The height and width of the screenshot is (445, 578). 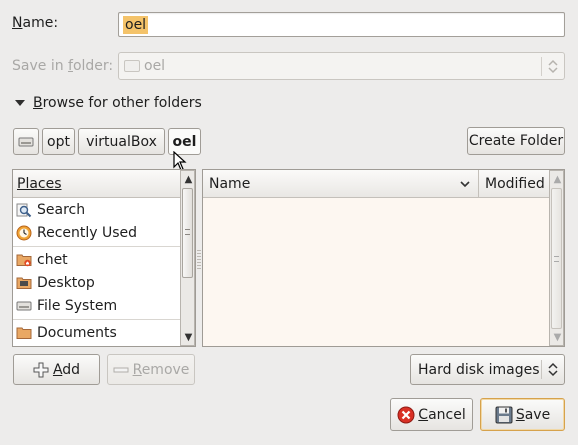 I want to click on place-label: Desktop, so click(x=66, y=282).